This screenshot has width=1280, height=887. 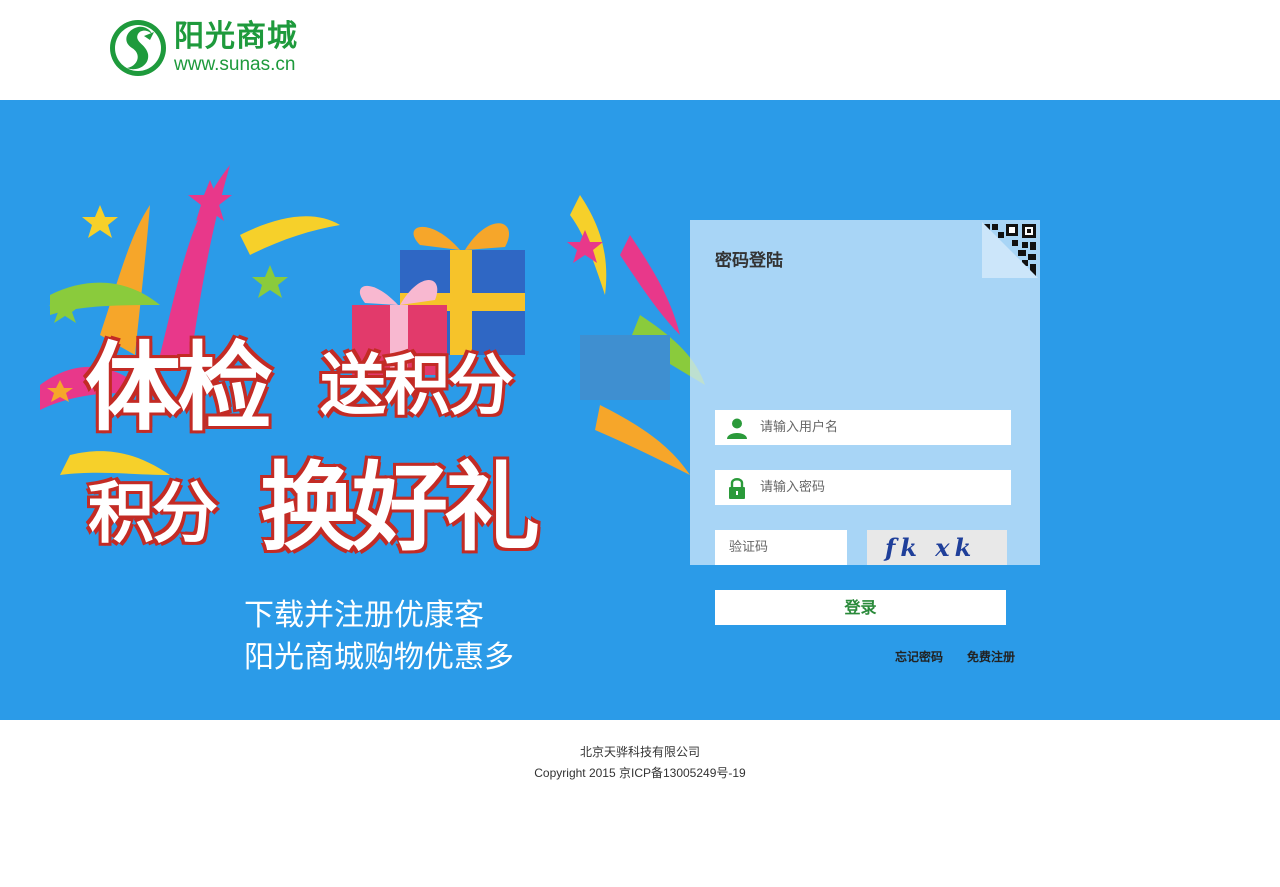 I want to click on captcha-text: fk xk, so click(x=931, y=547).